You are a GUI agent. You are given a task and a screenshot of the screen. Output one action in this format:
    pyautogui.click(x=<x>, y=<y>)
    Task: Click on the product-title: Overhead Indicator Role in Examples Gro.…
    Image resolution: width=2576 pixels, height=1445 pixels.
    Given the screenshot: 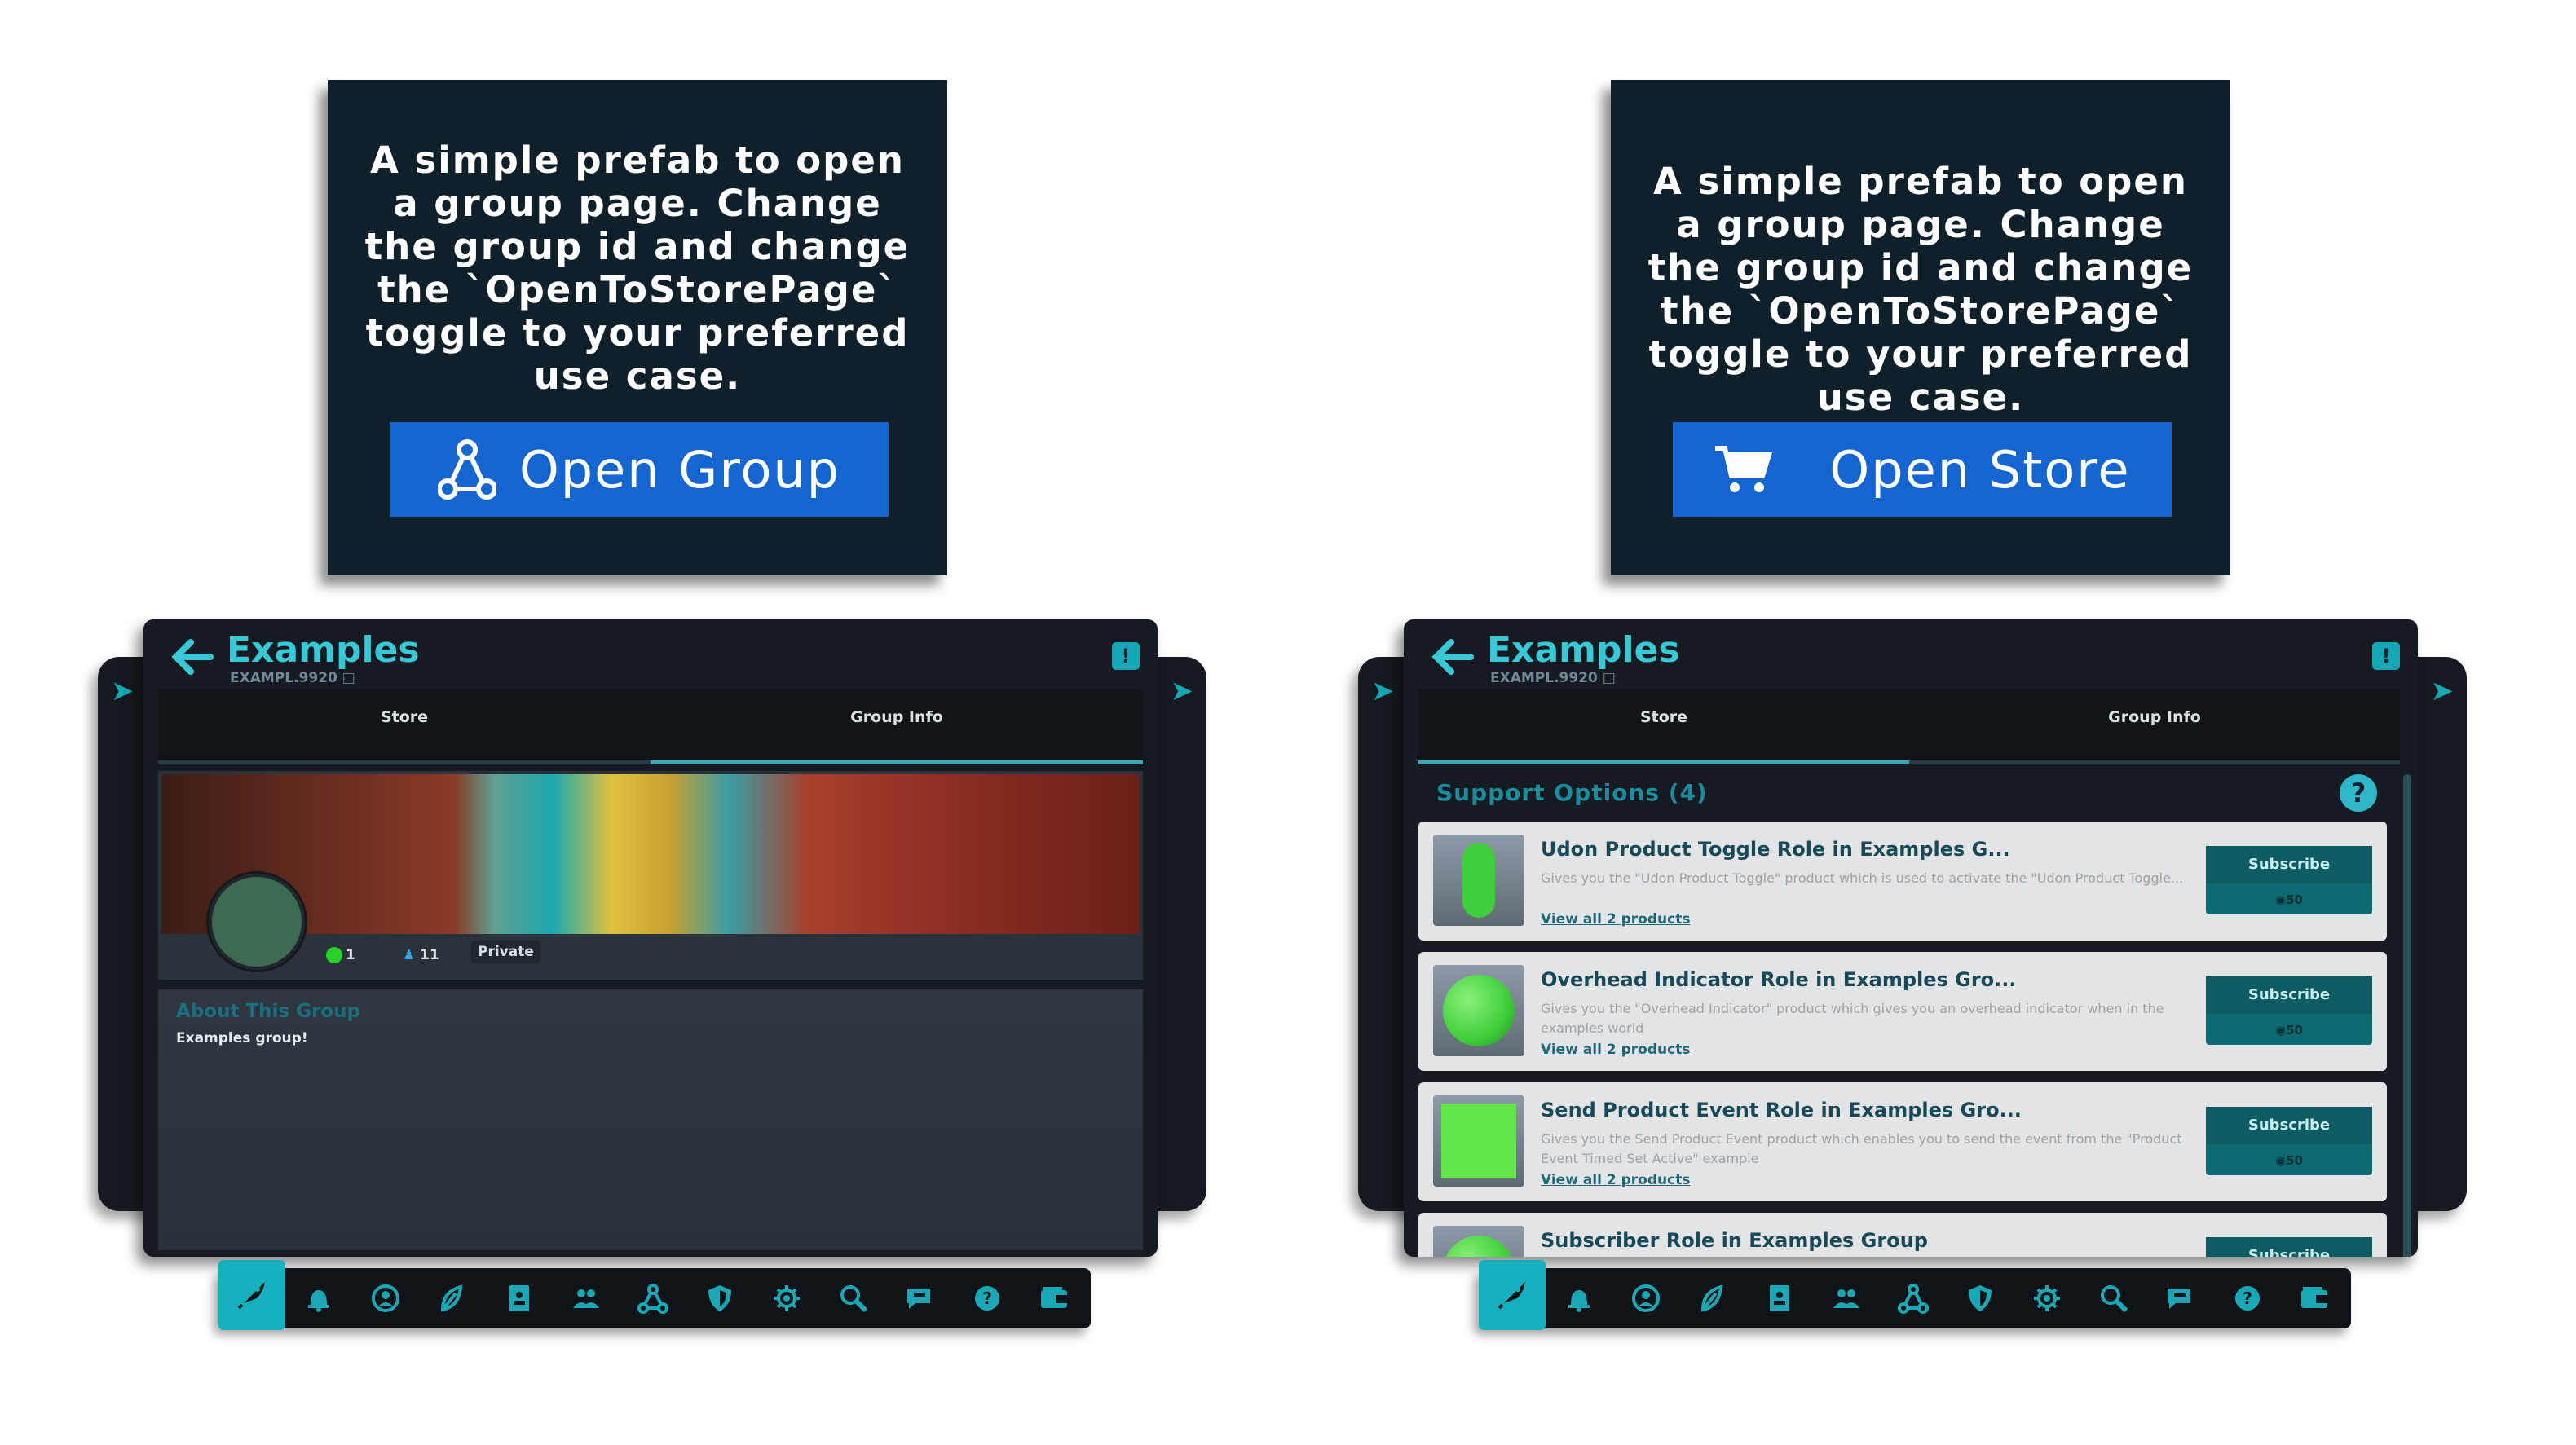 What is the action you would take?
    pyautogui.click(x=1779, y=979)
    